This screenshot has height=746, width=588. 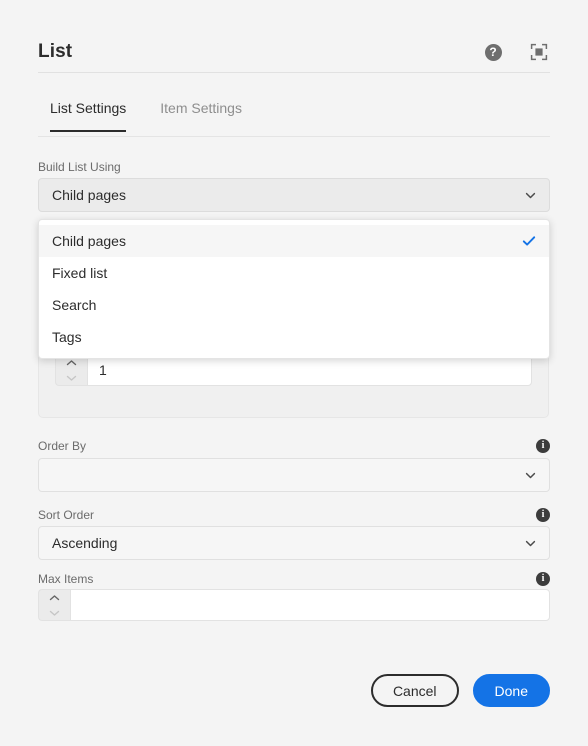 I want to click on max-items-label-row: Max Items i, so click(x=294, y=579).